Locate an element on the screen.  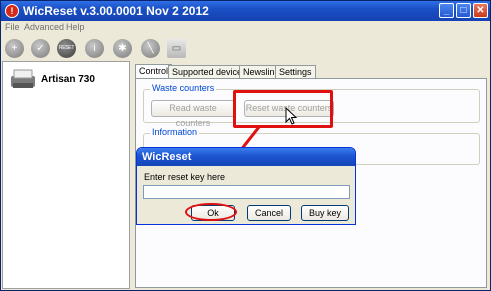
window-title: WicReset v.3.00.0001 Nov 2 2012 is located at coordinates (116, 11).